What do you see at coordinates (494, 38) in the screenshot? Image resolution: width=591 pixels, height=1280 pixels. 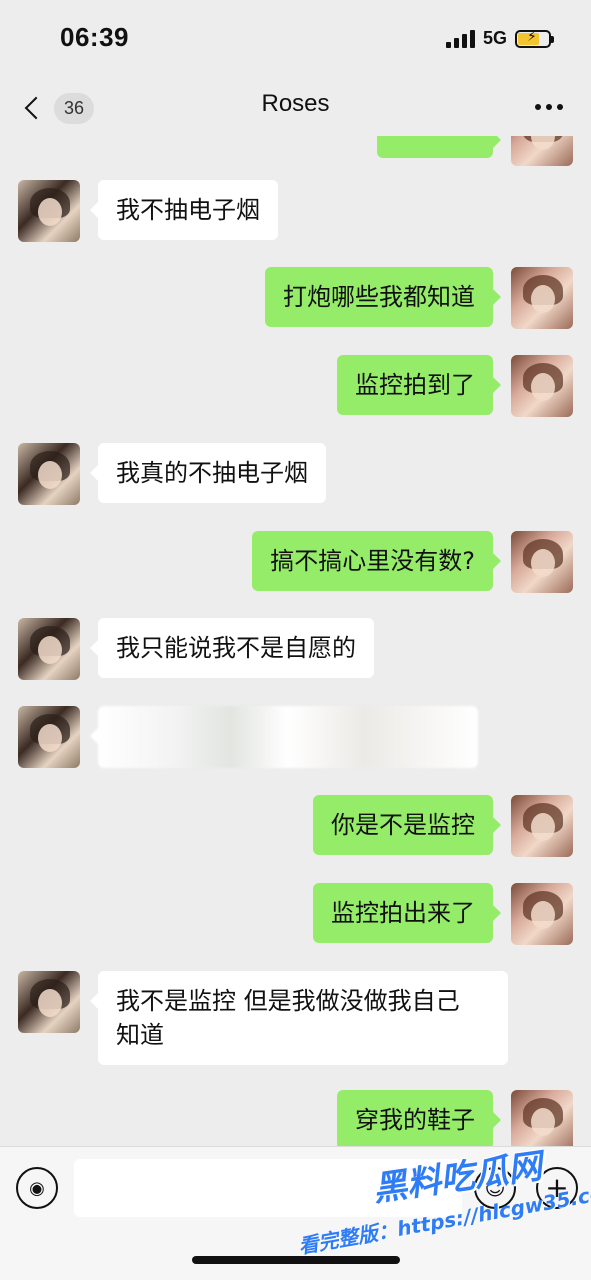 I see `network-label: 5G` at bounding box center [494, 38].